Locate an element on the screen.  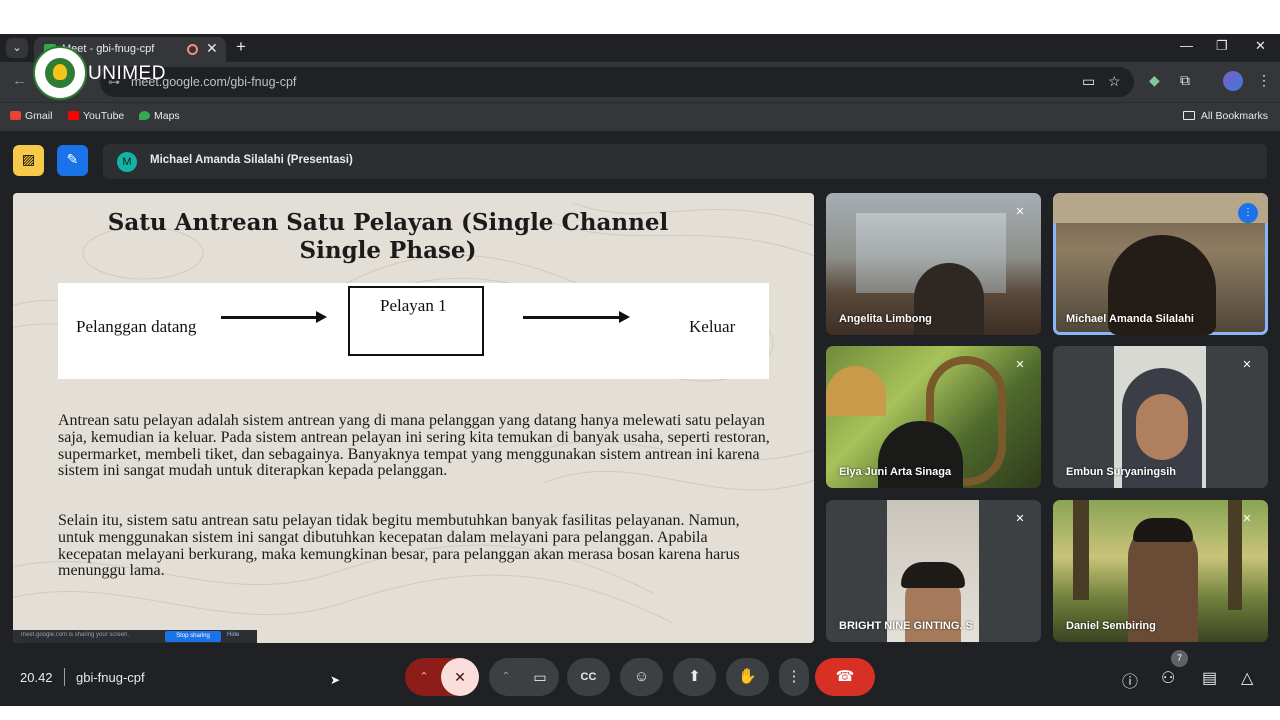
unimed-logo is located at coordinates (60, 73).